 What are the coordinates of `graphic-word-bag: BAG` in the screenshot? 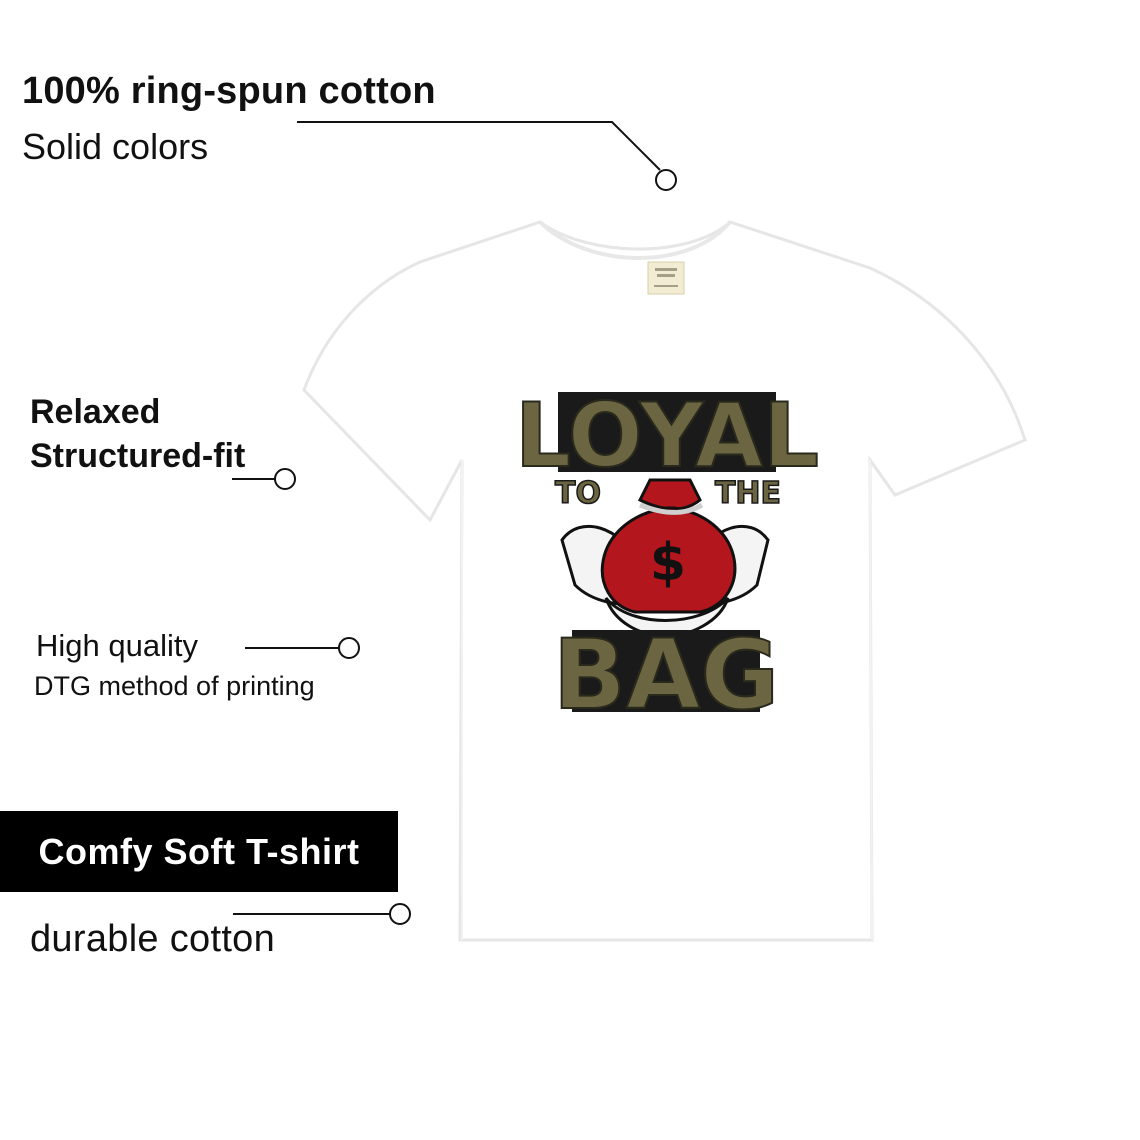 It's located at (666, 675).